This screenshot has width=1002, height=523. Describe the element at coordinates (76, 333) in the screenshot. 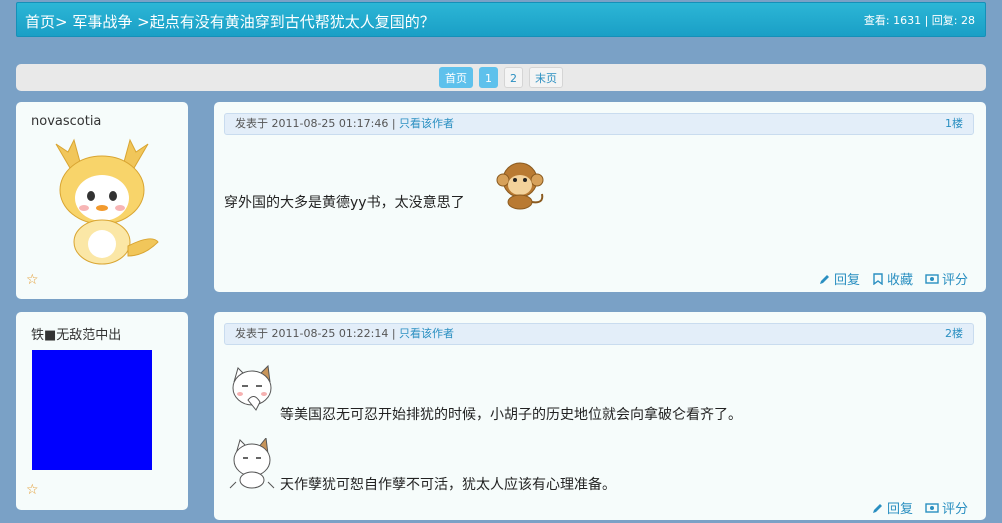

I see `username: 铁■无敌范中出` at that location.